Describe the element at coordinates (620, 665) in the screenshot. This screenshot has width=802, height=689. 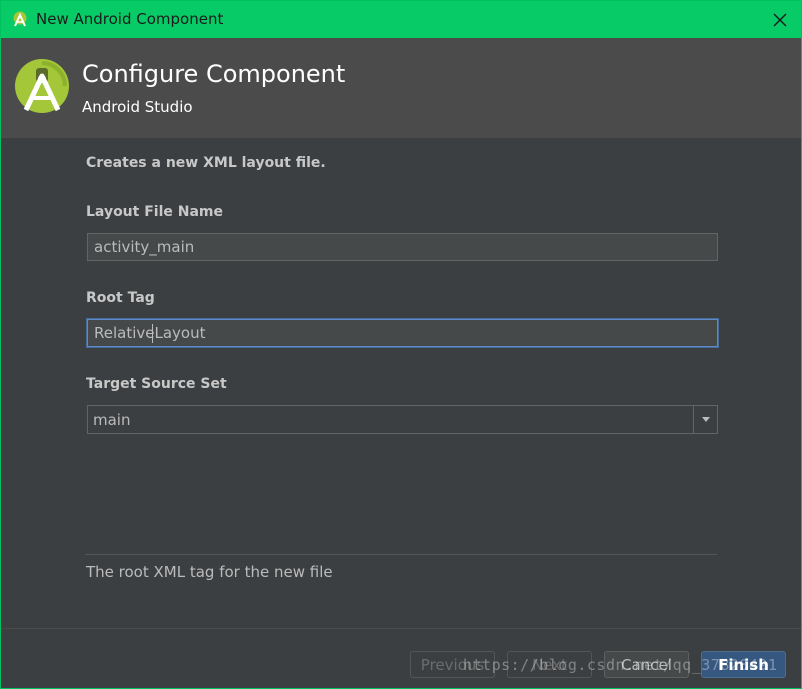
I see `watermark-text: https://blog.csdn.net/qq_37820491` at that location.